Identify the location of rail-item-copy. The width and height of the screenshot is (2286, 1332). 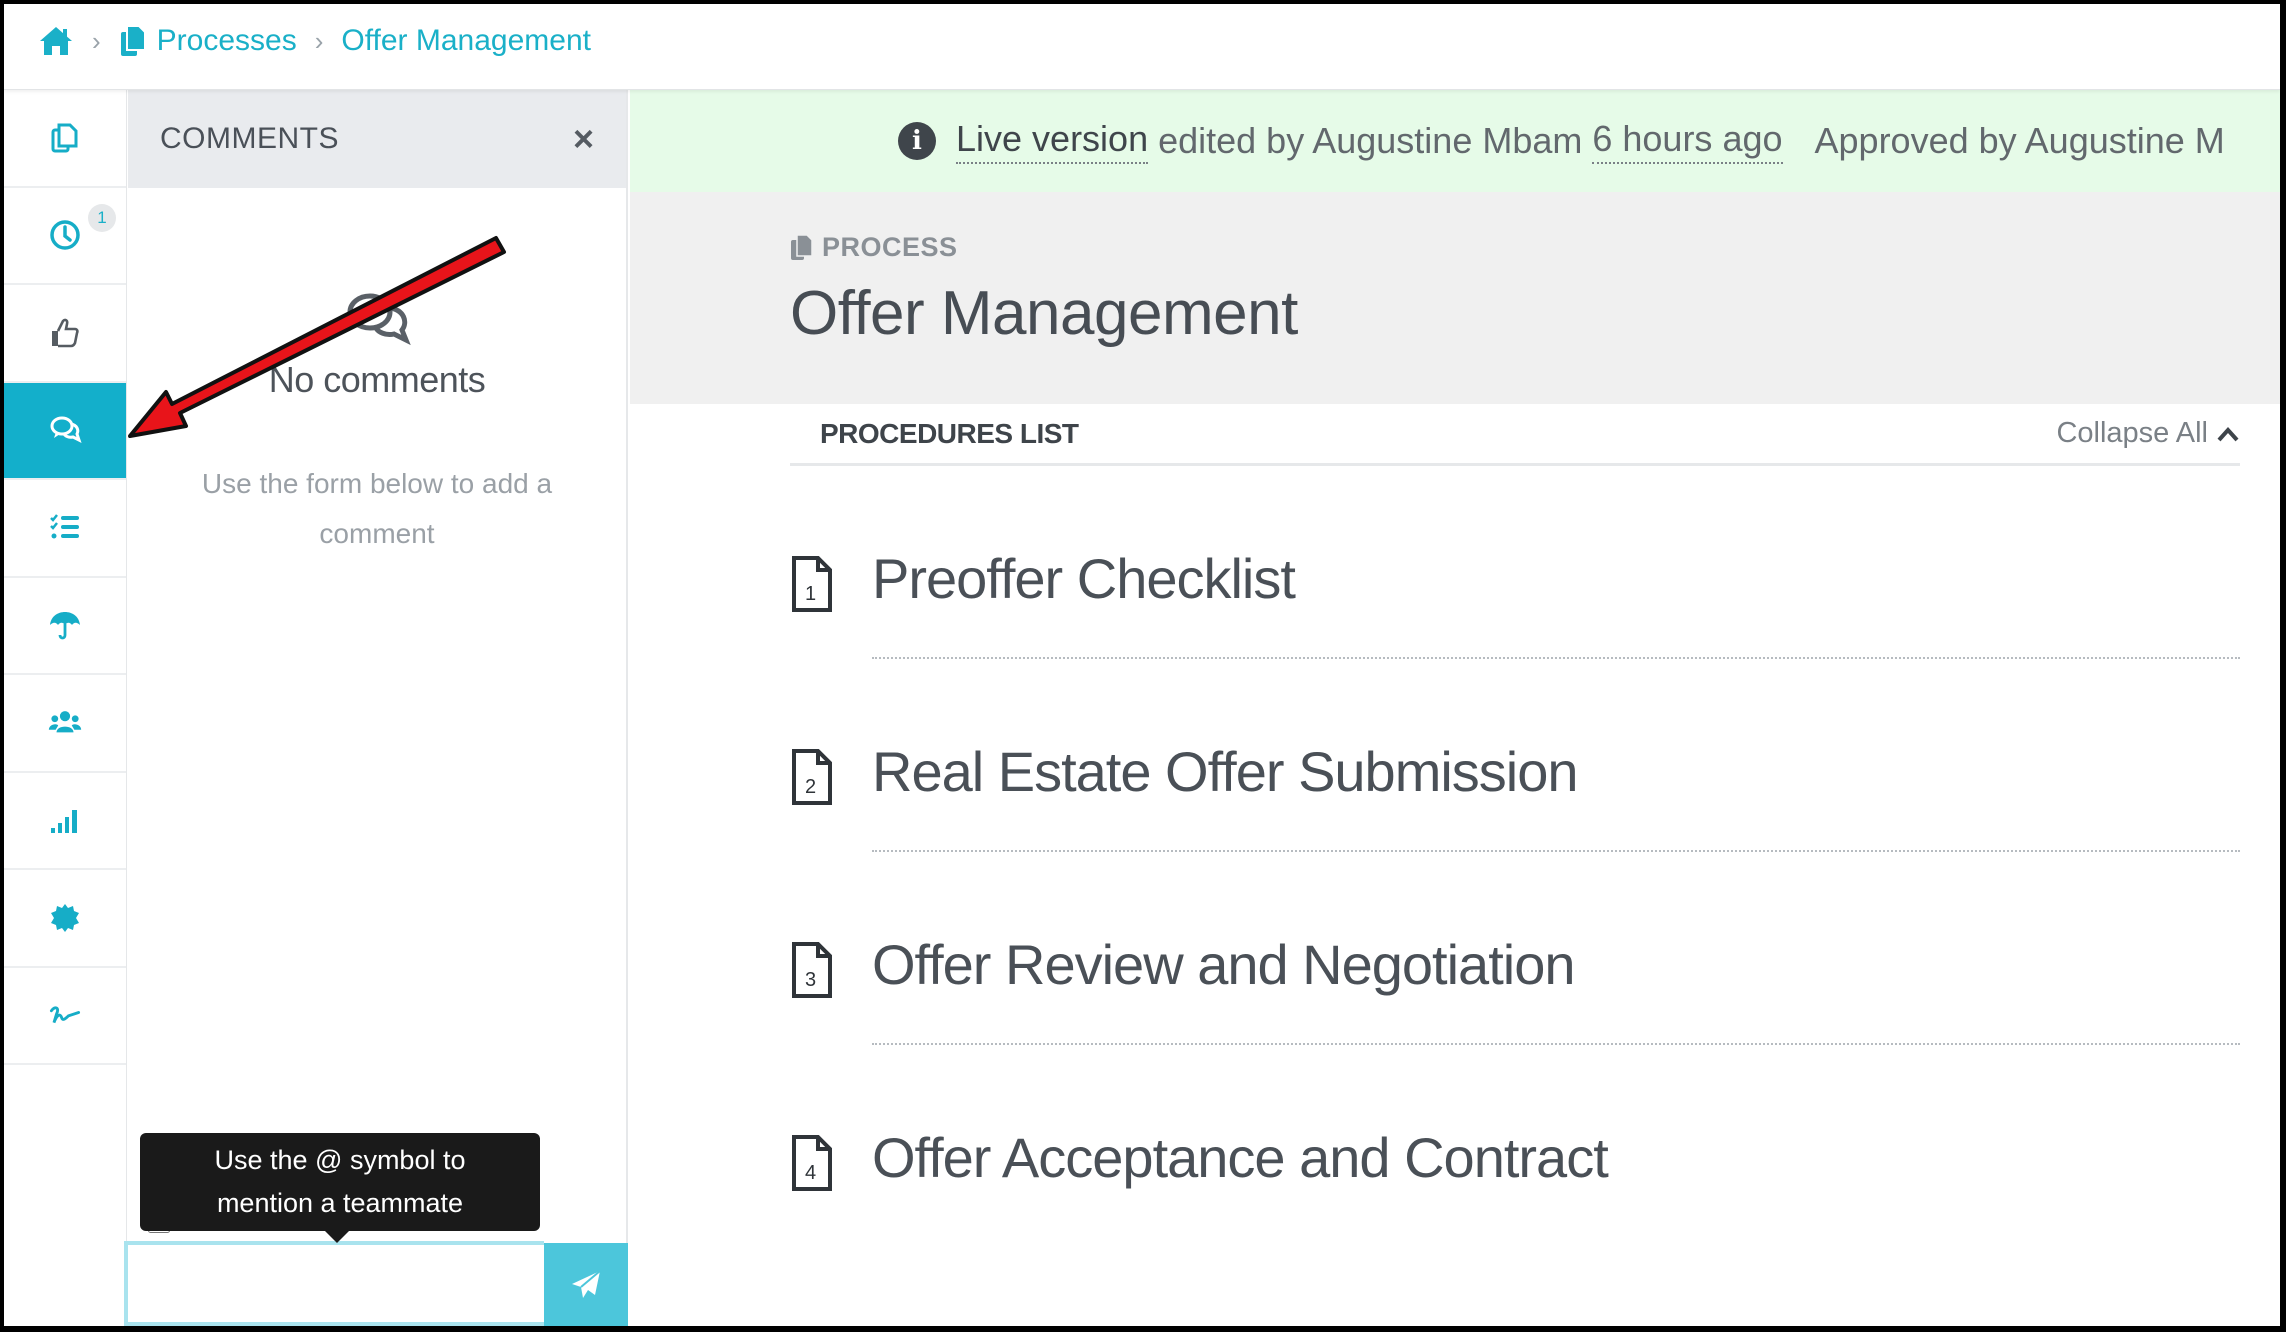
(65, 139).